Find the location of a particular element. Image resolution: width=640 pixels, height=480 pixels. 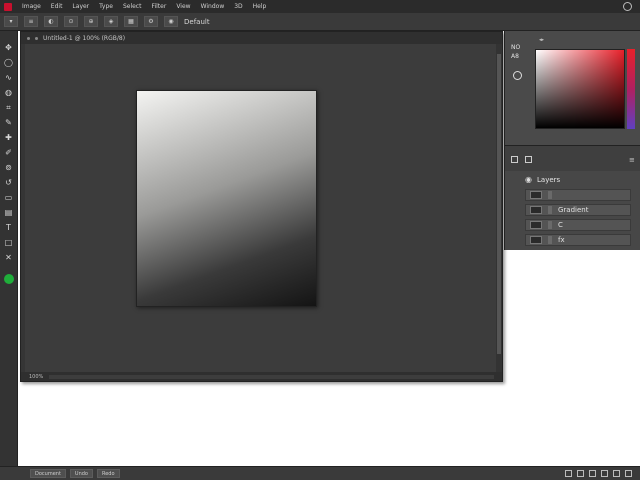

brush-icon: ✐ is located at coordinates (9, 152).